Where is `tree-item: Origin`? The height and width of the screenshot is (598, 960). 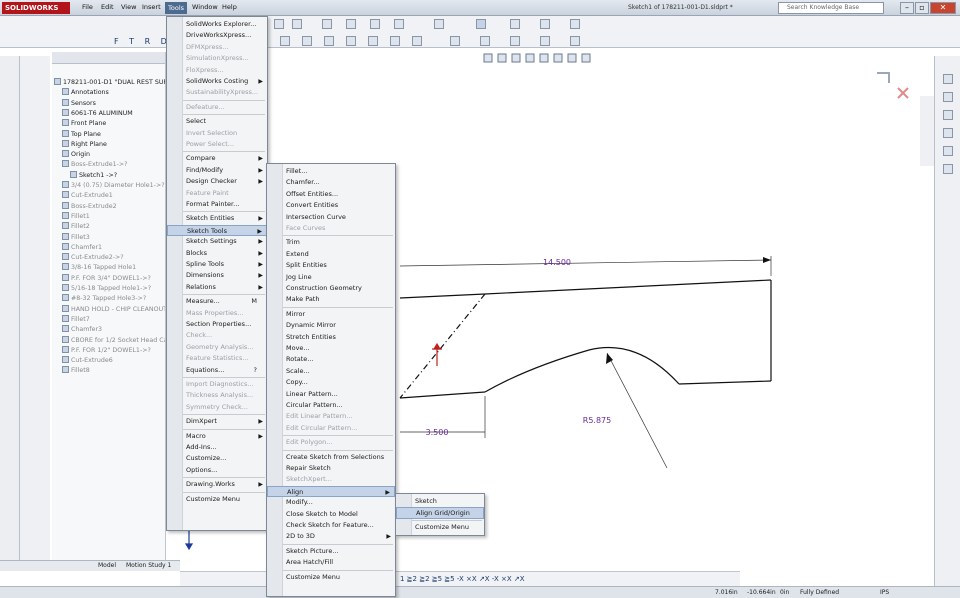 tree-item: Origin is located at coordinates (76, 154).